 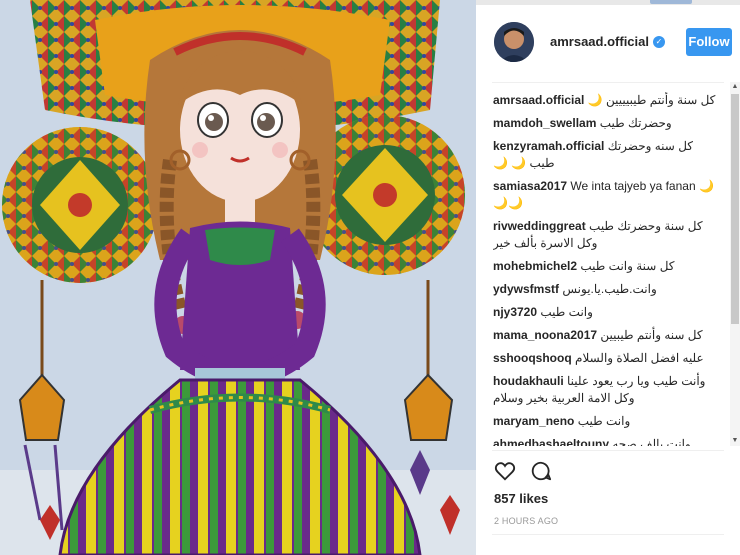 I want to click on comment-username: njy3720, so click(x=515, y=312).